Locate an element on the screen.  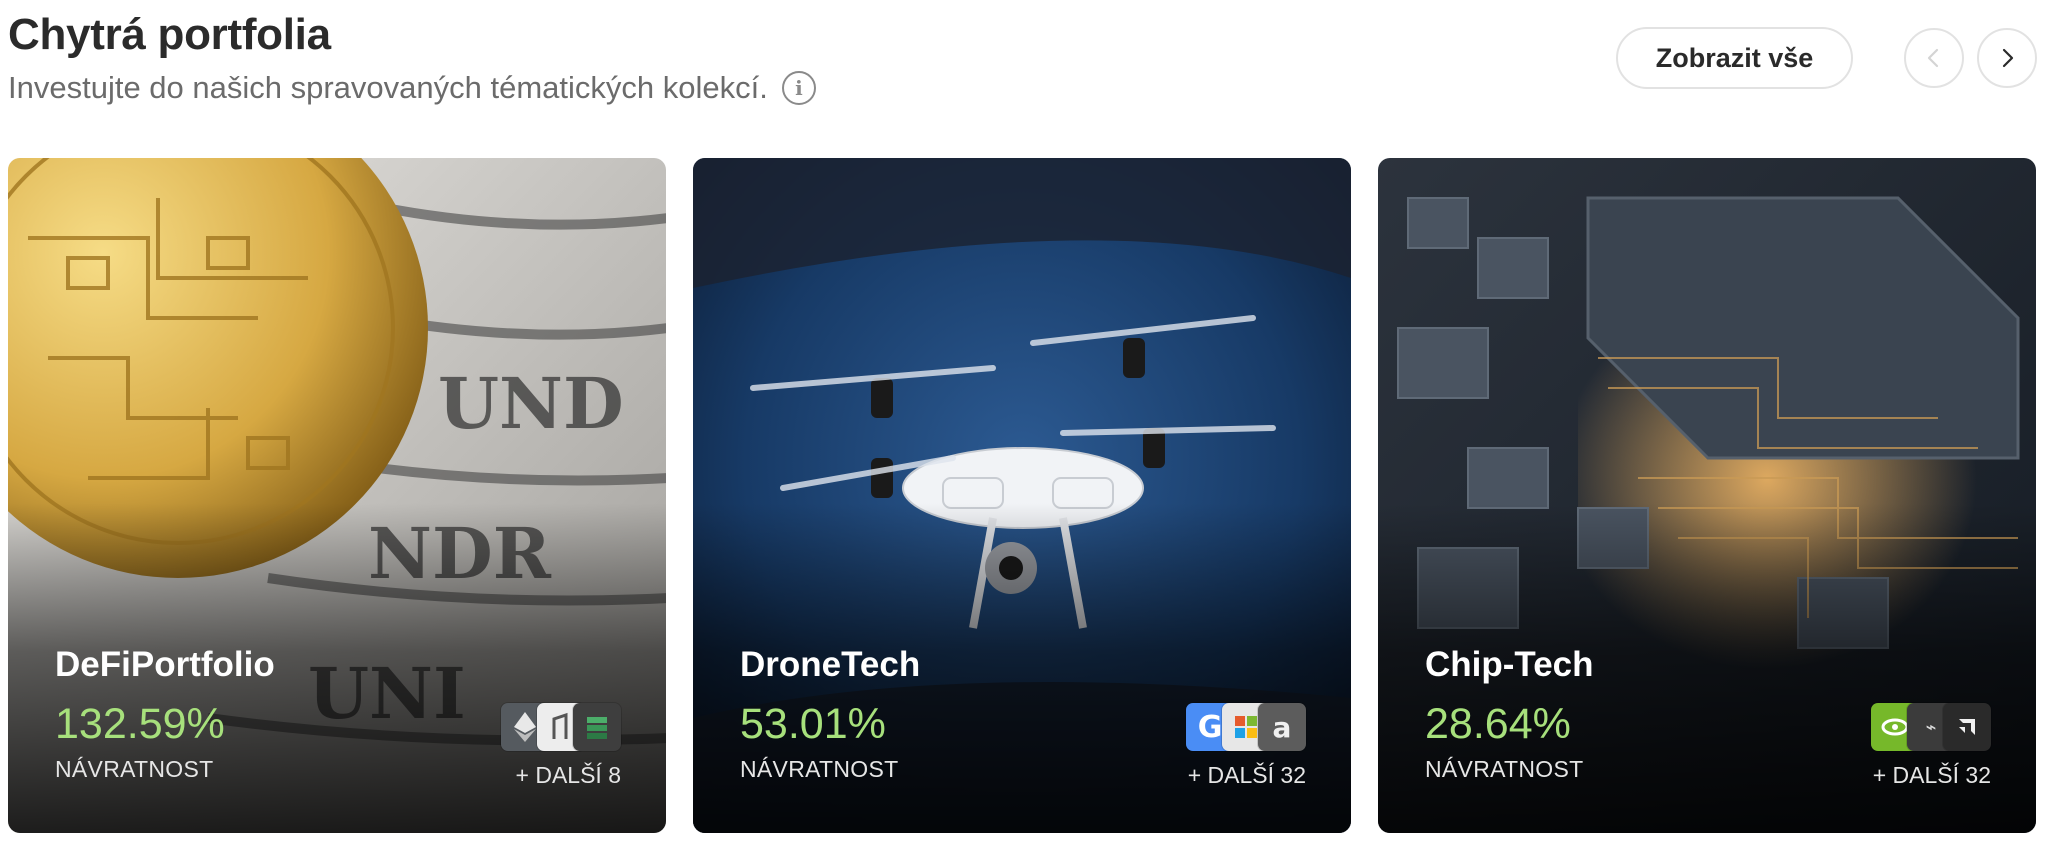
portfolio-logos: G a is located at coordinates (1246, 727).